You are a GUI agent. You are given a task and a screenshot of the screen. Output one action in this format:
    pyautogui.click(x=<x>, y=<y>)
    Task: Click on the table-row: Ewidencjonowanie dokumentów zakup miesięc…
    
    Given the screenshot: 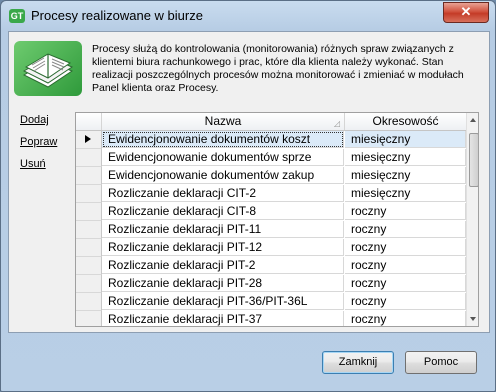 What is the action you would take?
    pyautogui.click(x=271, y=176)
    